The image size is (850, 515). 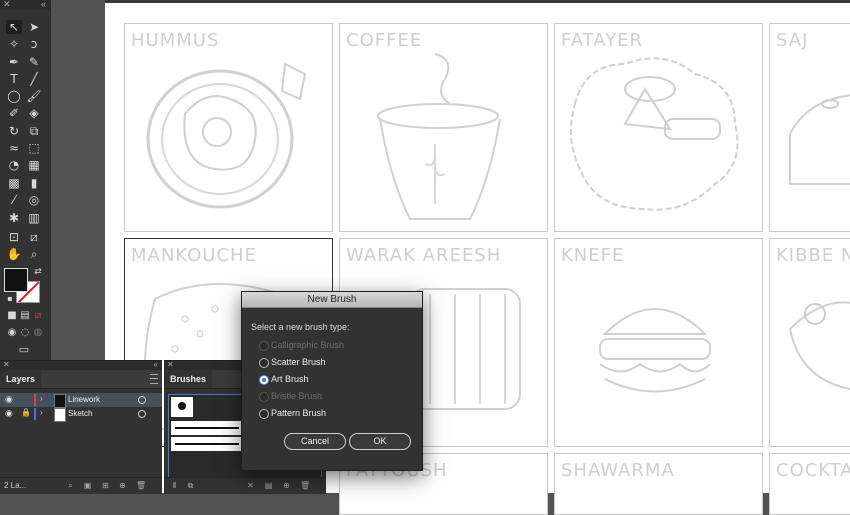 What do you see at coordinates (84, 399) in the screenshot?
I see `layer-name: Linework` at bounding box center [84, 399].